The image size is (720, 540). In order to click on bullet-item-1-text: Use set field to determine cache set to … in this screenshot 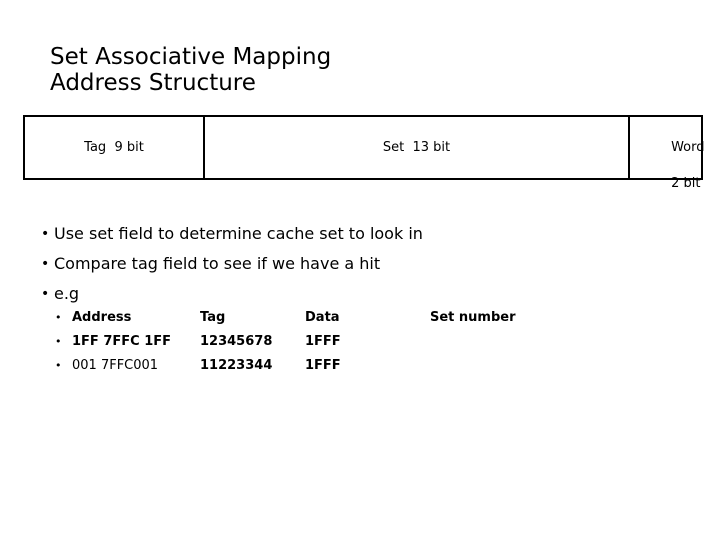, I will do `click(238, 233)`.